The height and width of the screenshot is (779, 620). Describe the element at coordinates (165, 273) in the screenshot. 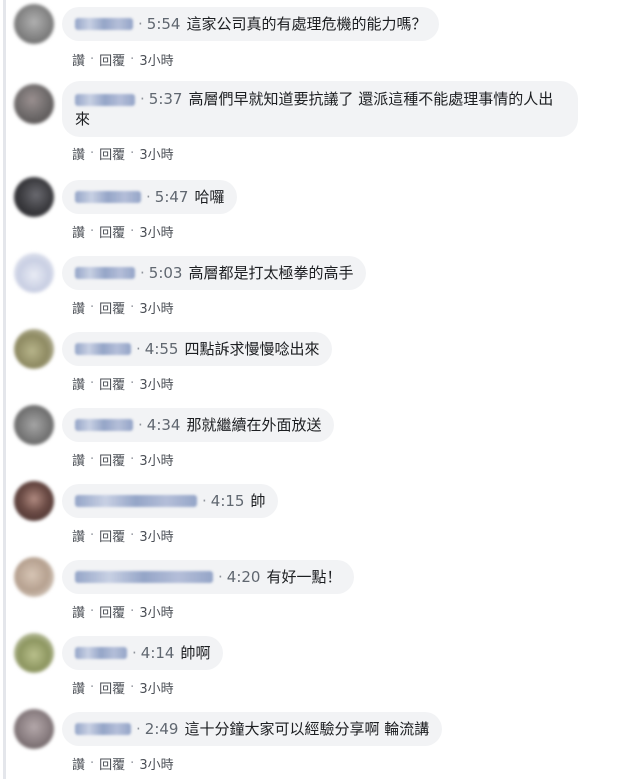

I see `comment-time: 5:03` at that location.